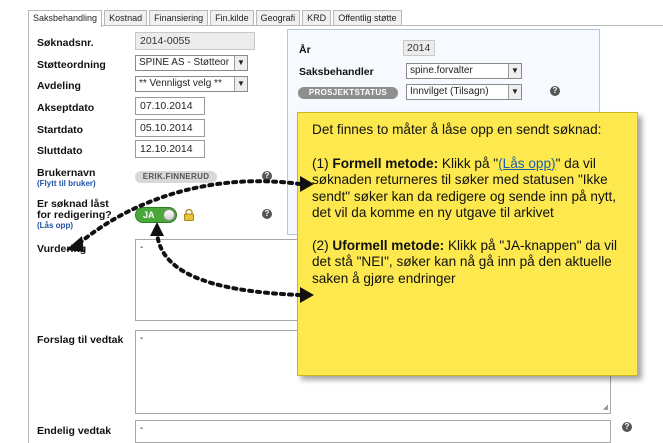 The width and height of the screenshot is (663, 443). What do you see at coordinates (62, 249) in the screenshot?
I see `vurdering-label: Vurdering` at bounding box center [62, 249].